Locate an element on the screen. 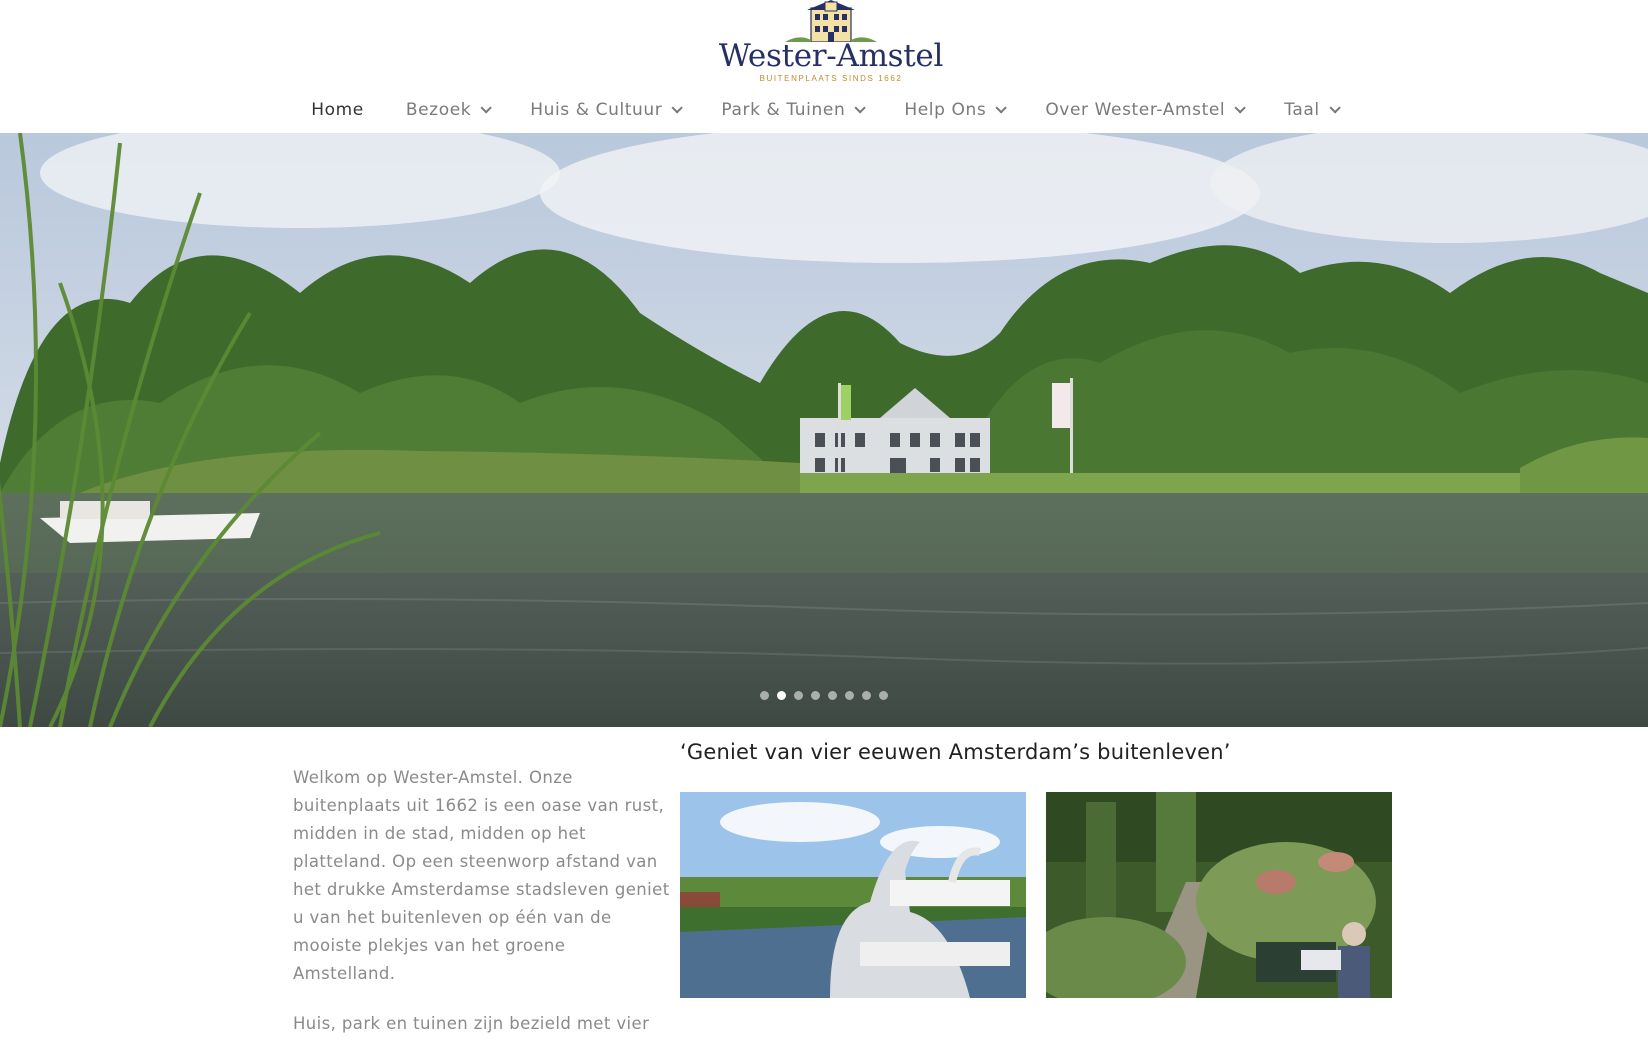 The image size is (1648, 1060). nav-item-label: Help Ons is located at coordinates (945, 110).